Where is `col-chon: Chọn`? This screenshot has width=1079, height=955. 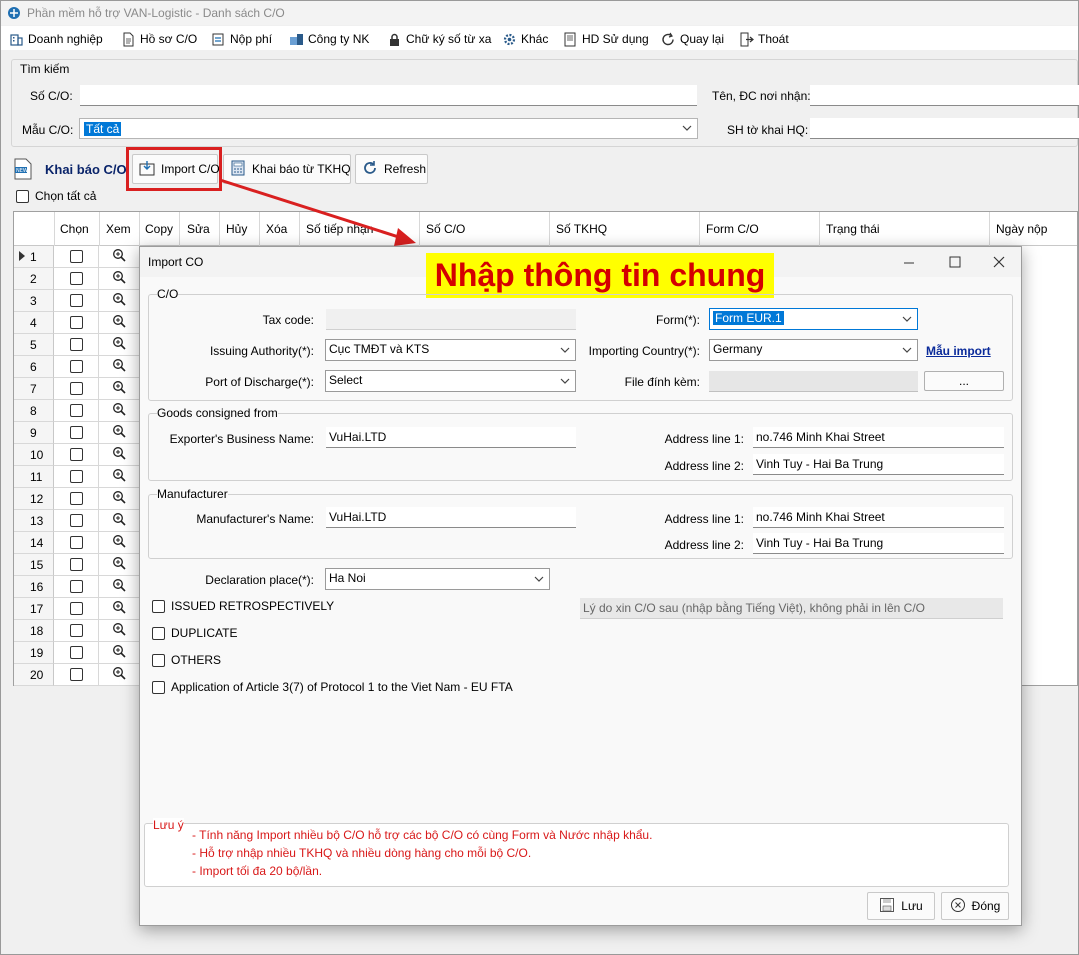
col-chon: Chọn is located at coordinates (74, 229).